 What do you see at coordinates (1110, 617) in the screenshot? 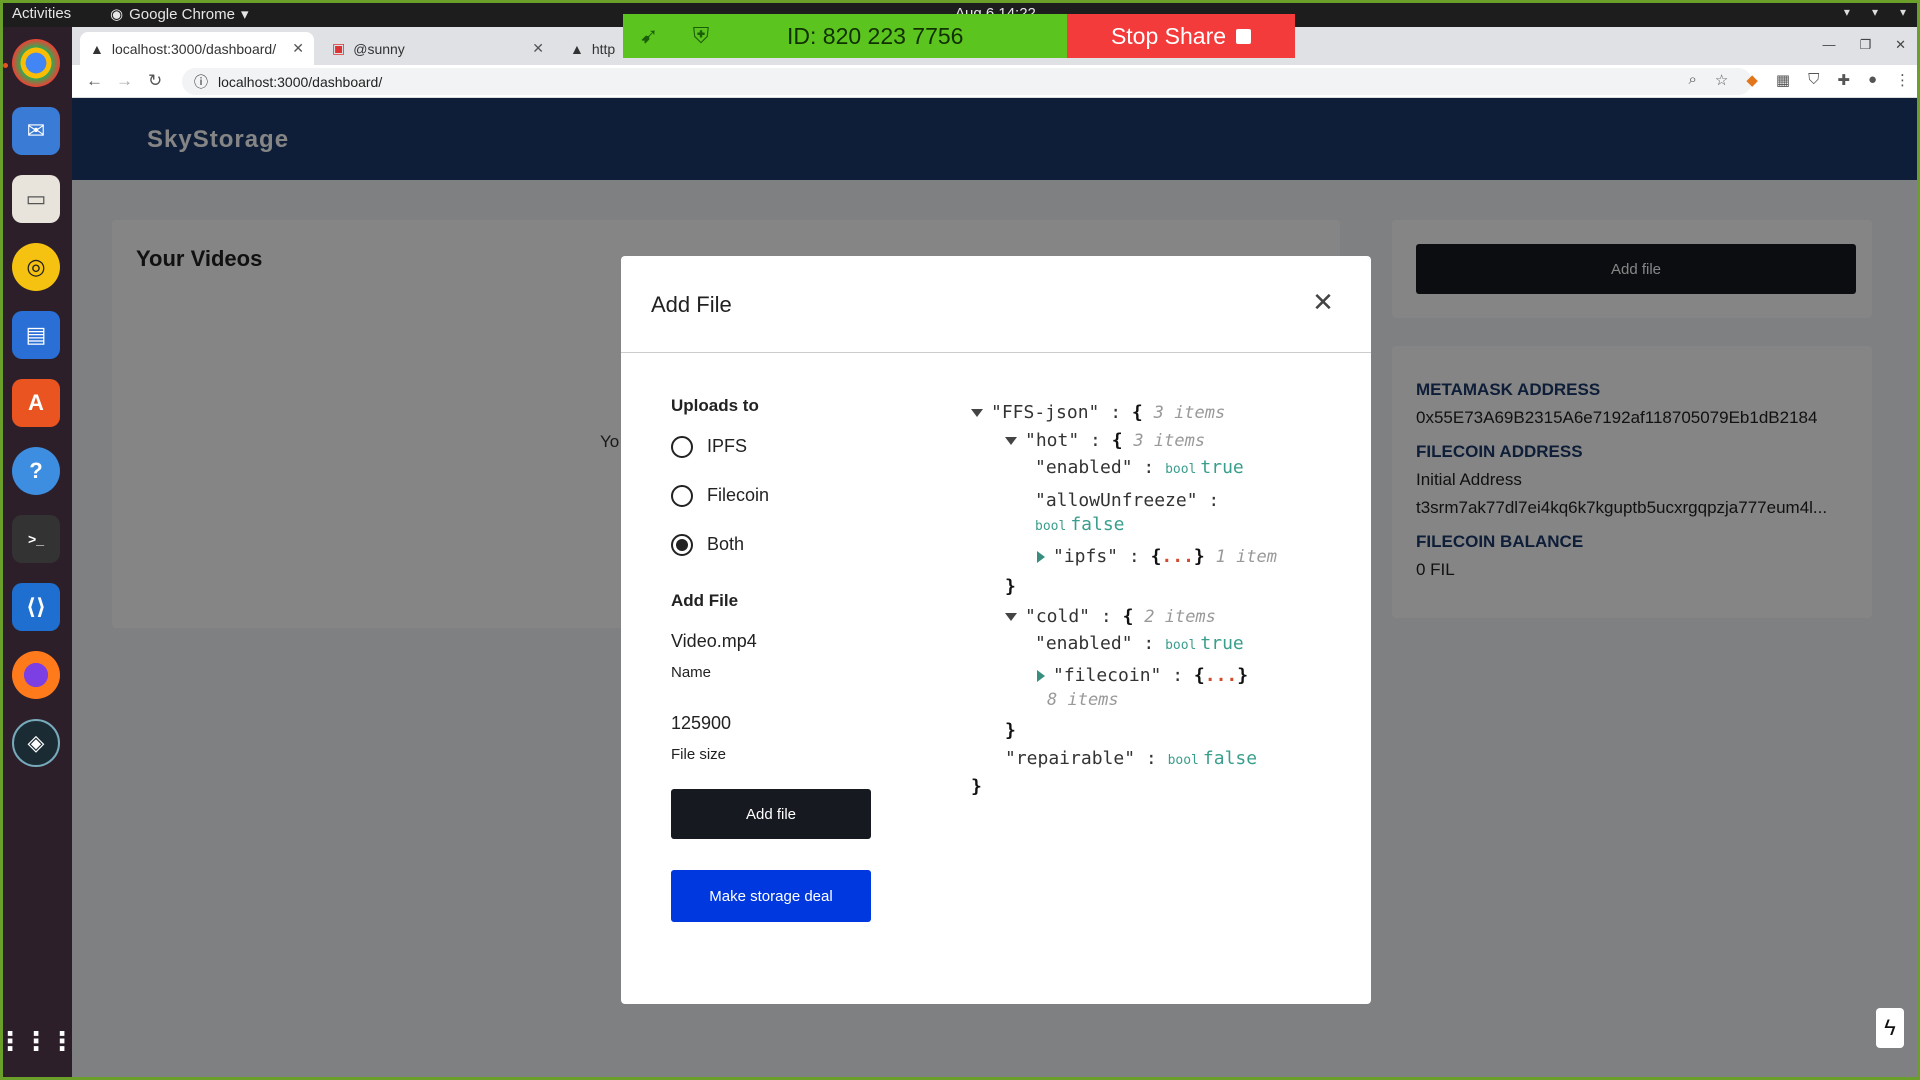
I see `json-cold-line: "cold" : { 2 items` at bounding box center [1110, 617].